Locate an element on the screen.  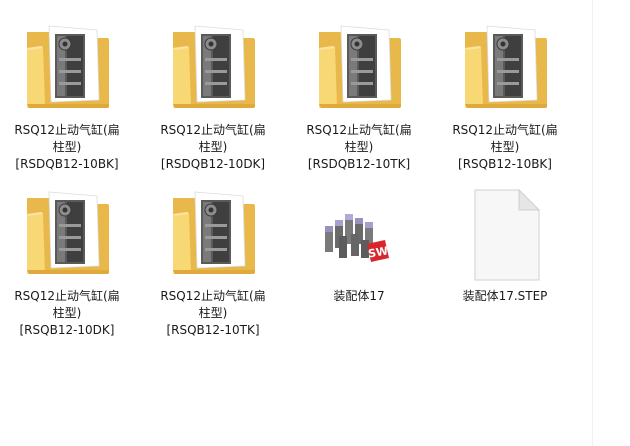
folder-item-rsqb12-10tk: RSQ12止动气缸(扁 柱型) [RSQB12-10TK] is located at coordinates (213, 261).